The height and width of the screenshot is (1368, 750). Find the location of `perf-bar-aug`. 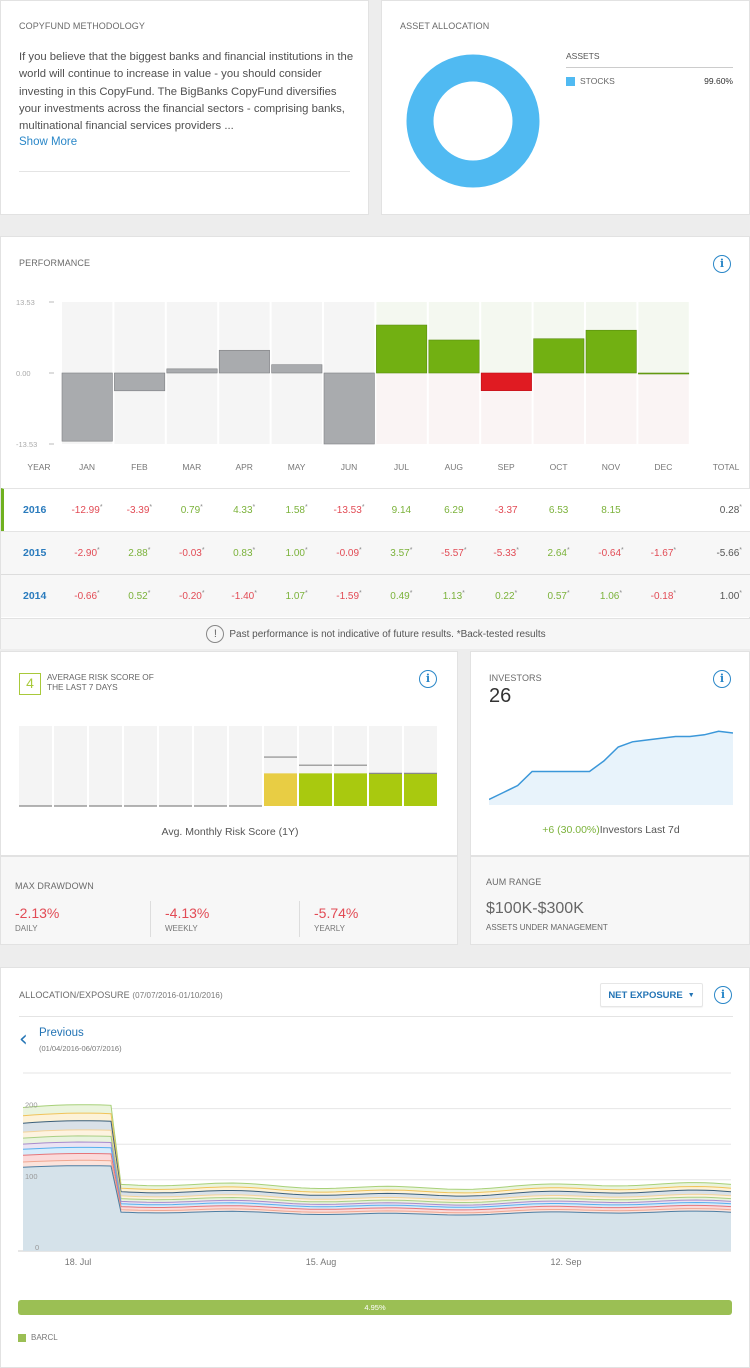

perf-bar-aug is located at coordinates (454, 356).